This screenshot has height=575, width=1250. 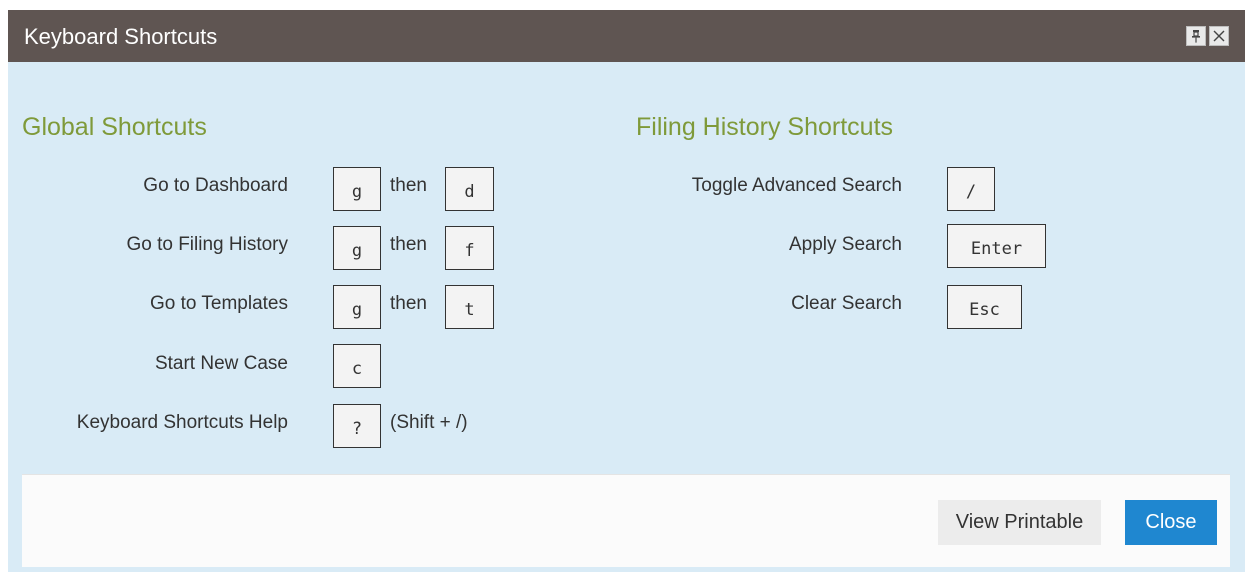 I want to click on shortcut-key: d, so click(x=469, y=189).